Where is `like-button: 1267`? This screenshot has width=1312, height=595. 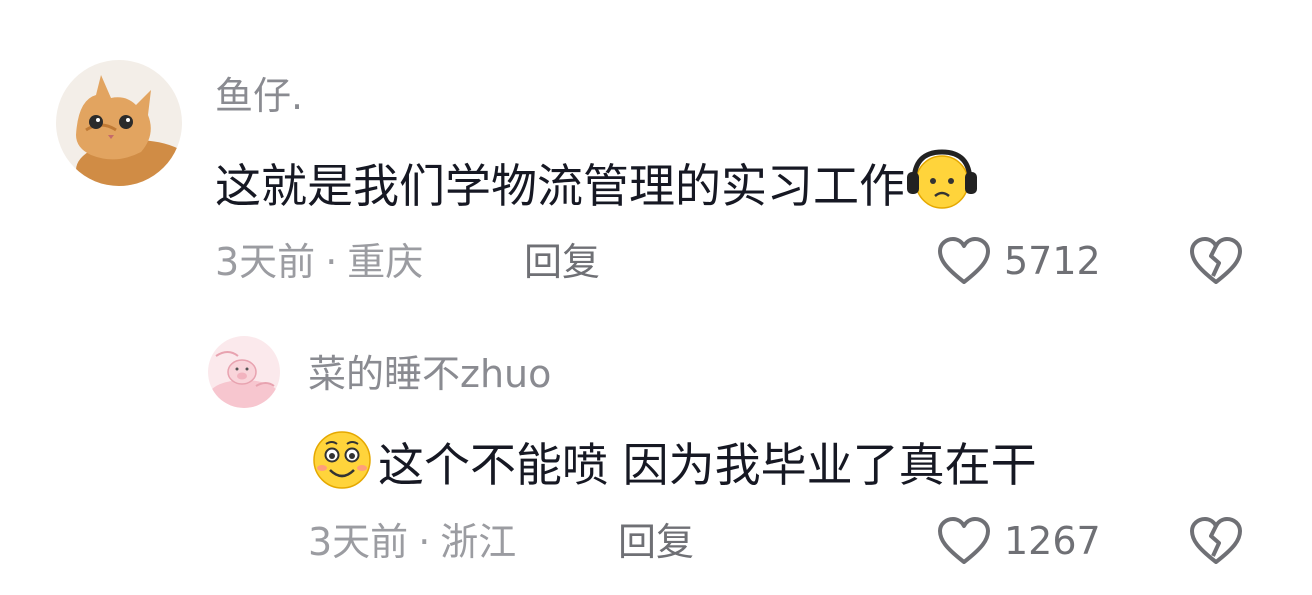 like-button: 1267 is located at coordinates (1018, 541).